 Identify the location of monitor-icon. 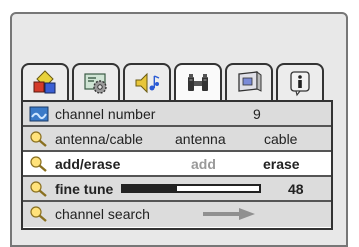
(250, 81).